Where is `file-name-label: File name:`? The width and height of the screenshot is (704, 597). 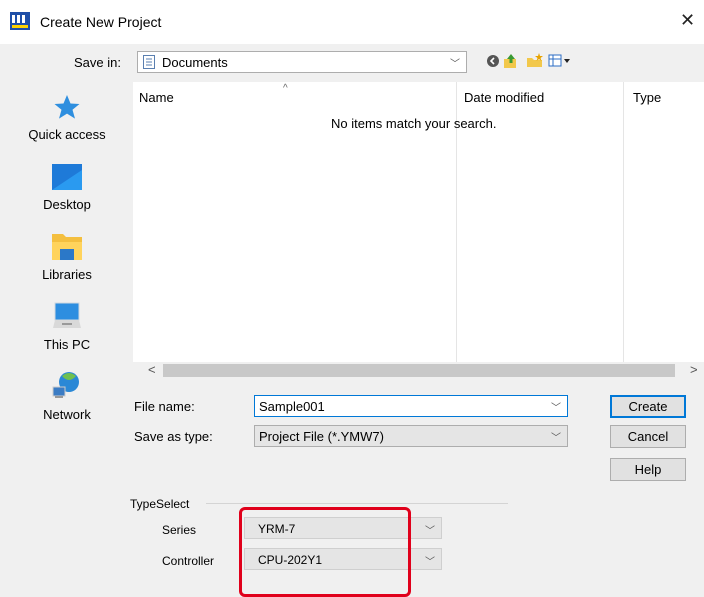 file-name-label: File name: is located at coordinates (164, 406).